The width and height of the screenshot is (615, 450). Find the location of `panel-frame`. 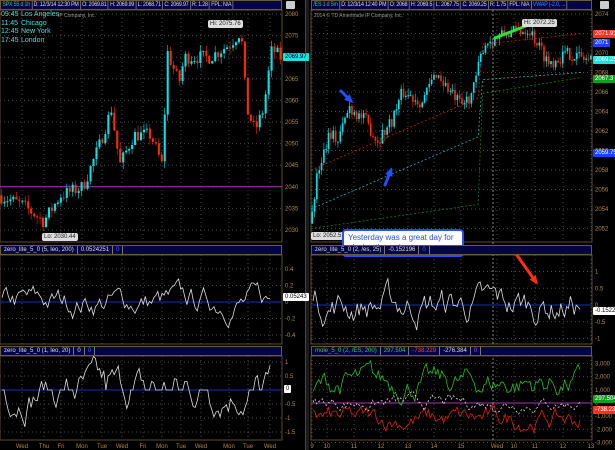

panel-frame is located at coordinates (451, 299).